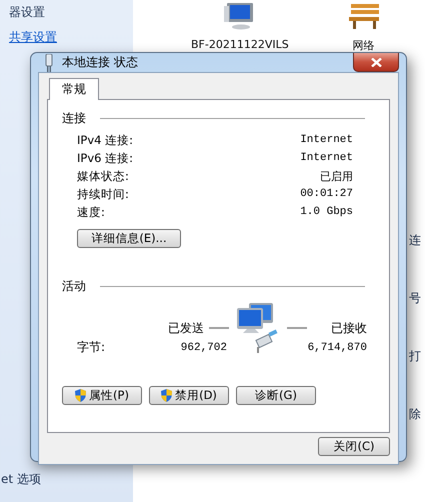 The height and width of the screenshot is (502, 425). Describe the element at coordinates (67, 479) in the screenshot. I see `sidebar-text: et 选项` at that location.